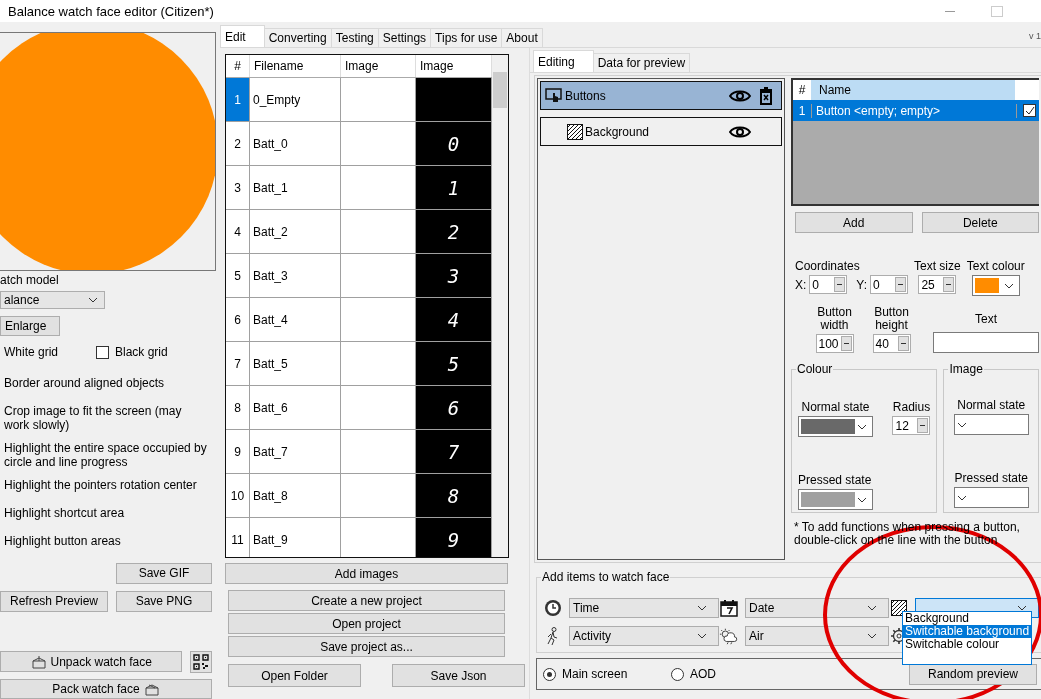 The image size is (1041, 699). What do you see at coordinates (31, 352) in the screenshot?
I see `option-label: White grid` at bounding box center [31, 352].